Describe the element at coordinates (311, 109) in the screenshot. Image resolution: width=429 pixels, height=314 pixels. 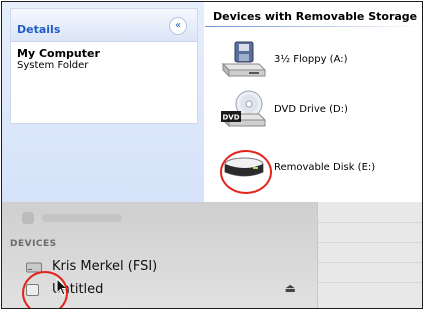
I see `device-label: DVD Drive (D:)` at that location.